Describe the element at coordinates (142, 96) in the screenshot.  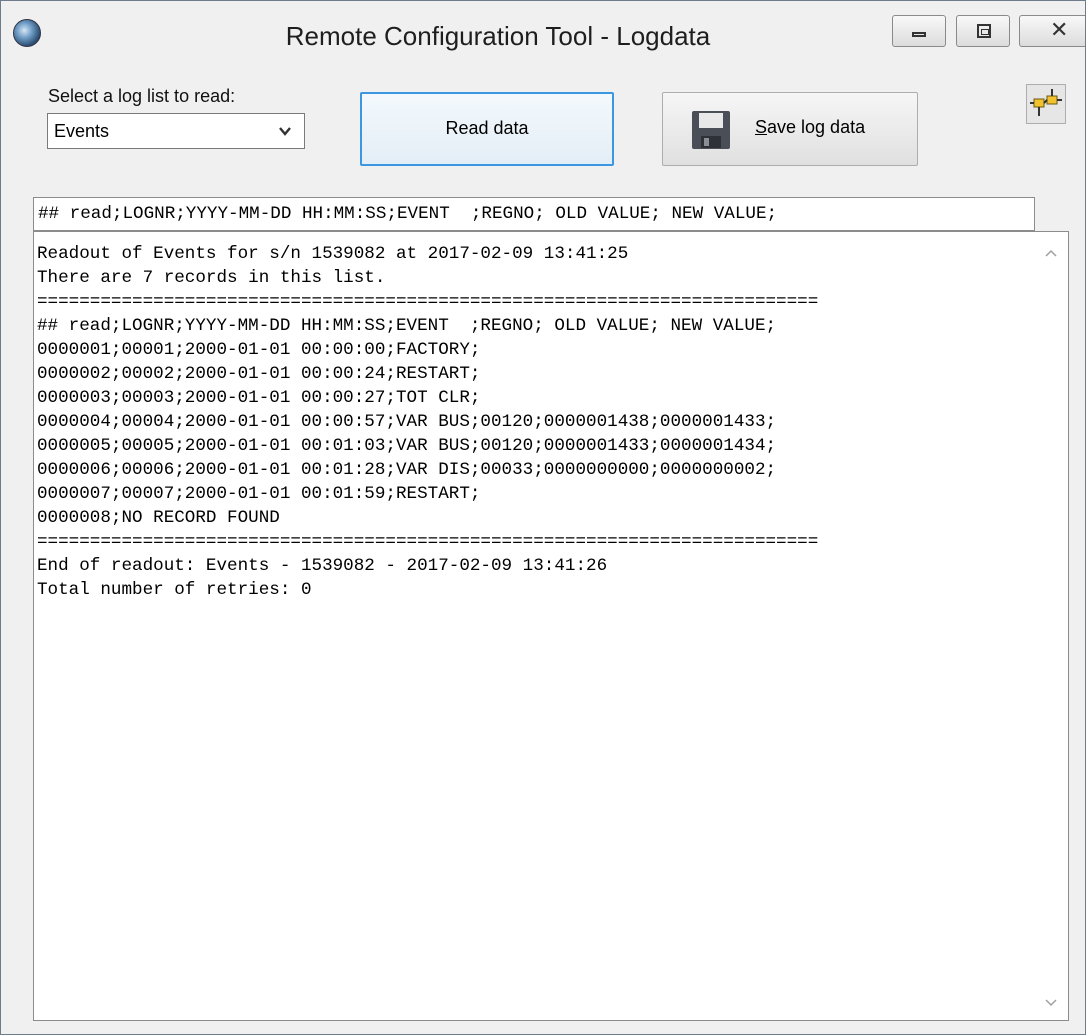
I see `log-list-label: Select a log list to read:` at that location.